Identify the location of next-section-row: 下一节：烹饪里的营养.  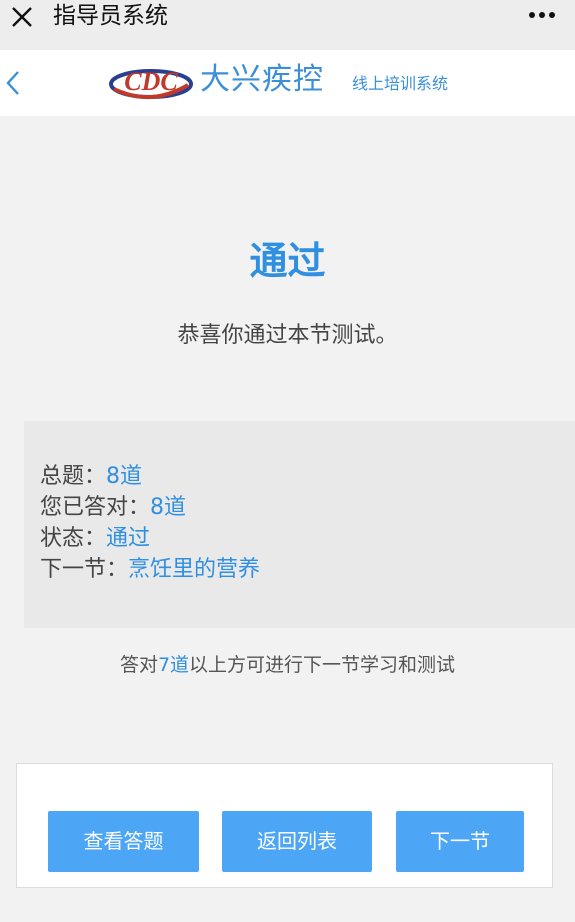
(150, 569).